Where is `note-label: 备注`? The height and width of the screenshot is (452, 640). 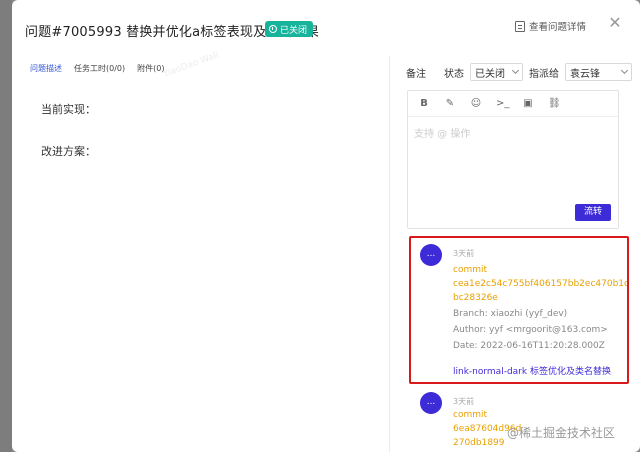 note-label: 备注 is located at coordinates (416, 74).